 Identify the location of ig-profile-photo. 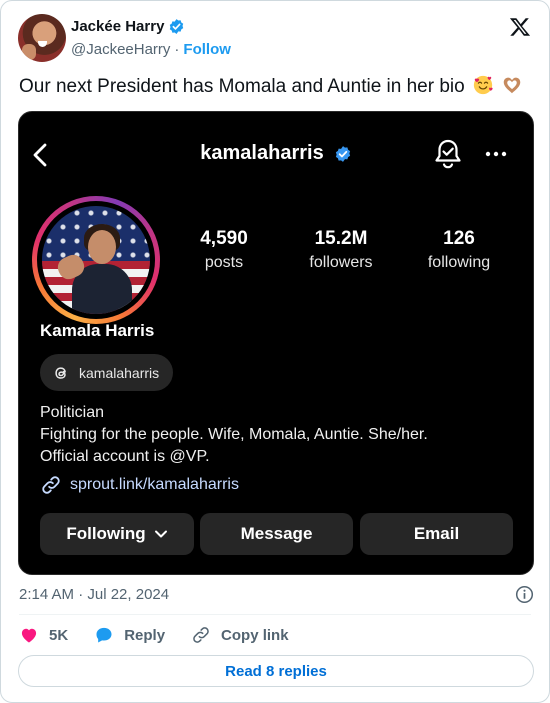
(96, 260).